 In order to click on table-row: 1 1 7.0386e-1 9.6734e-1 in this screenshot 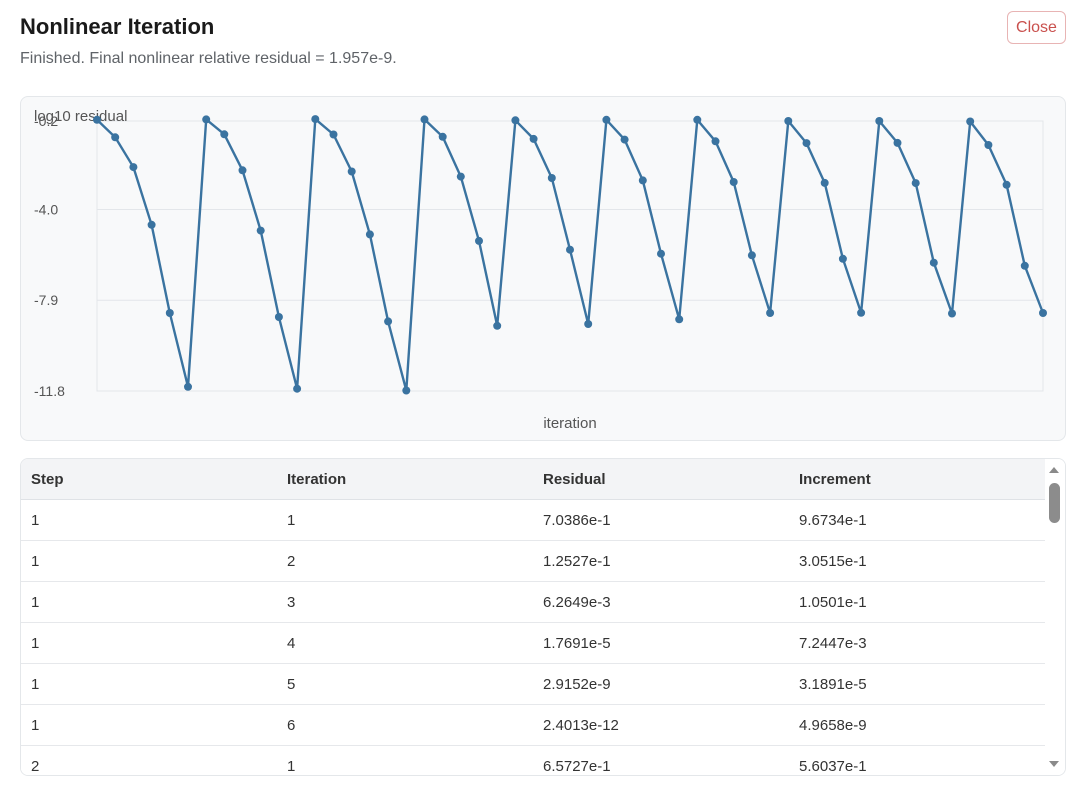, I will do `click(533, 520)`.